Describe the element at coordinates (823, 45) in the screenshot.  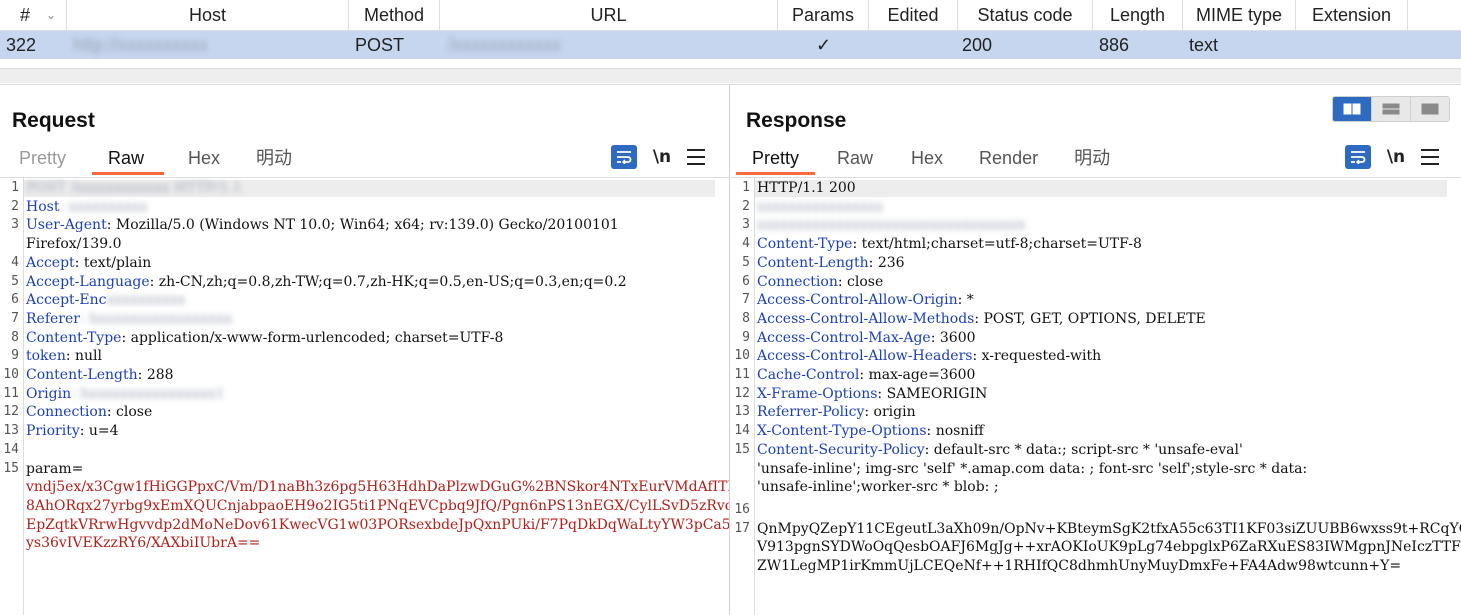
I see `row-params-check-icon: ✓` at that location.